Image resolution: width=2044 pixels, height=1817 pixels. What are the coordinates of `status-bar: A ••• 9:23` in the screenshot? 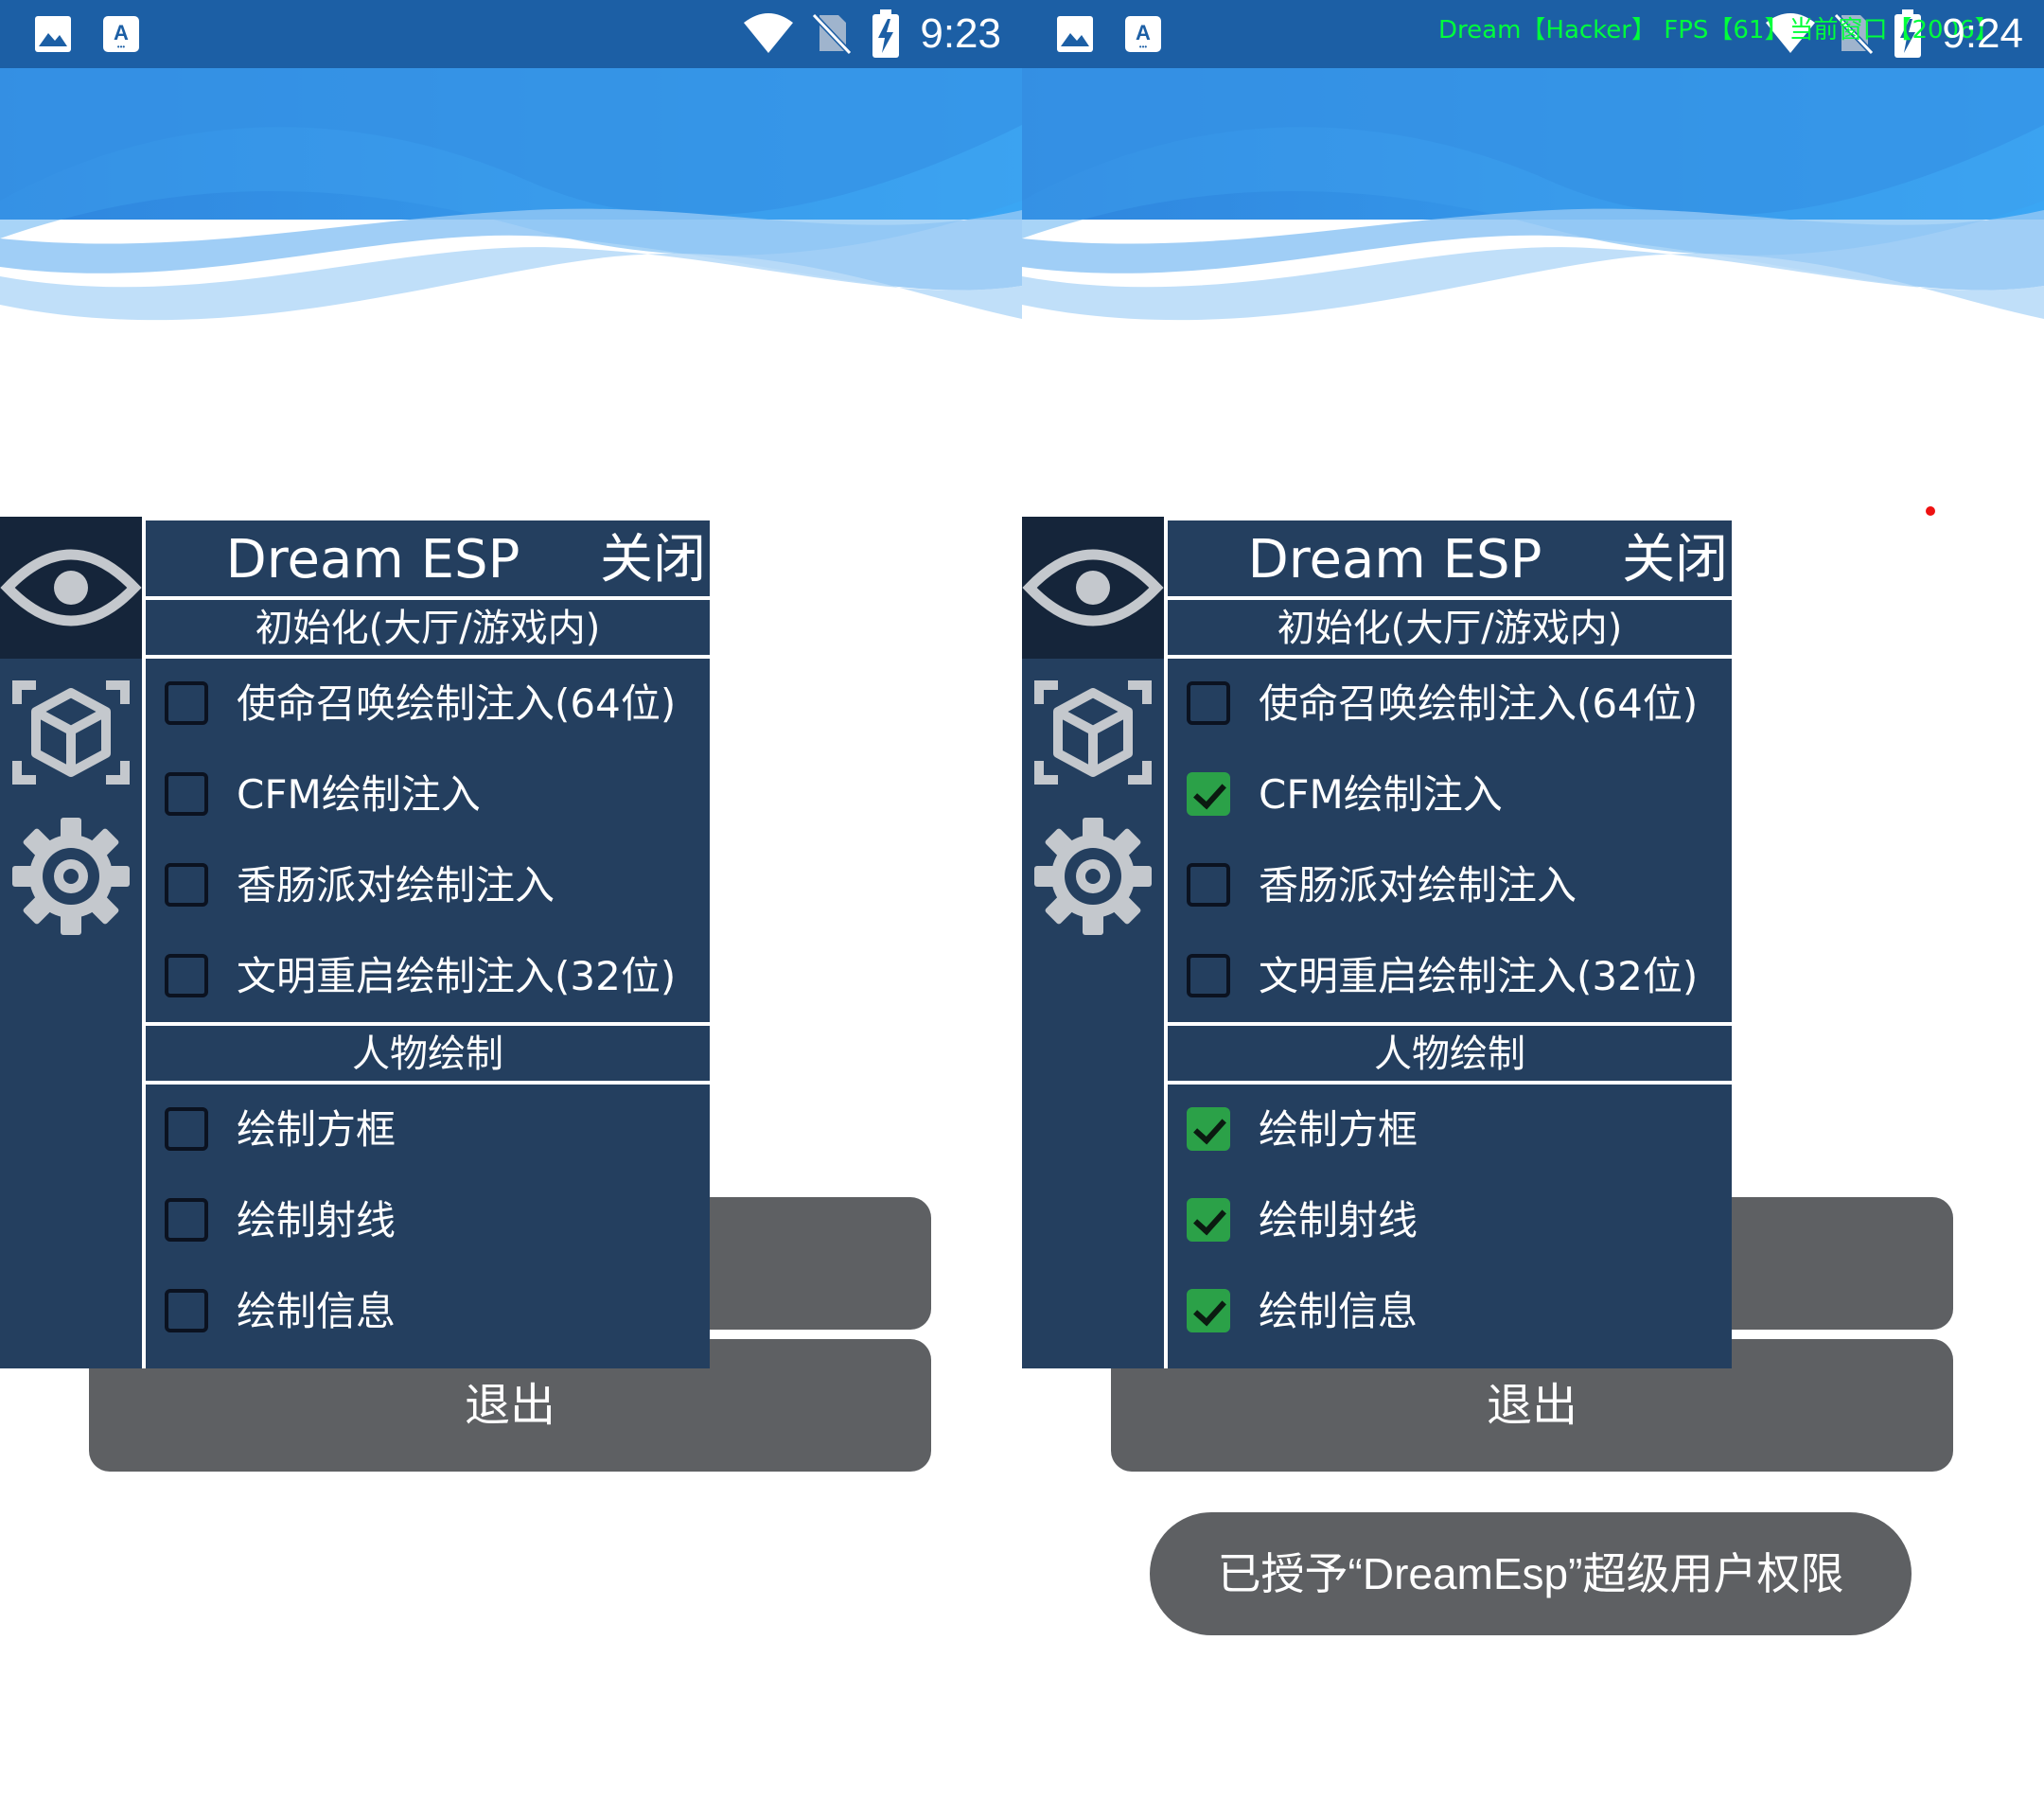 It's located at (511, 34).